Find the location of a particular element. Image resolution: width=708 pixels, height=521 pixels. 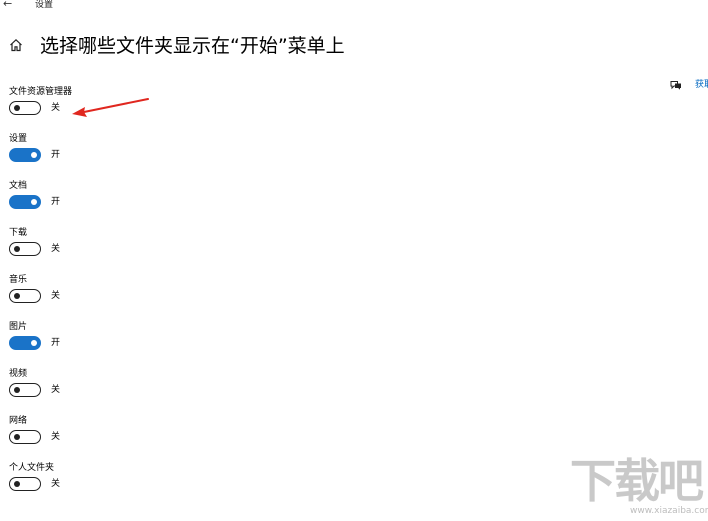

setting-label: 视频 is located at coordinates (18, 374).